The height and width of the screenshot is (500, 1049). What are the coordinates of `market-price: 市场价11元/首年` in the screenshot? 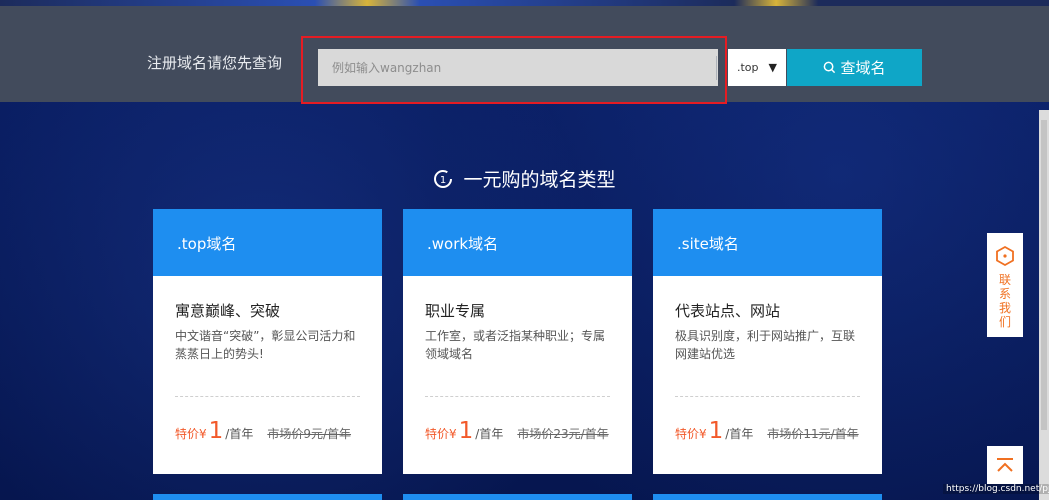 It's located at (813, 434).